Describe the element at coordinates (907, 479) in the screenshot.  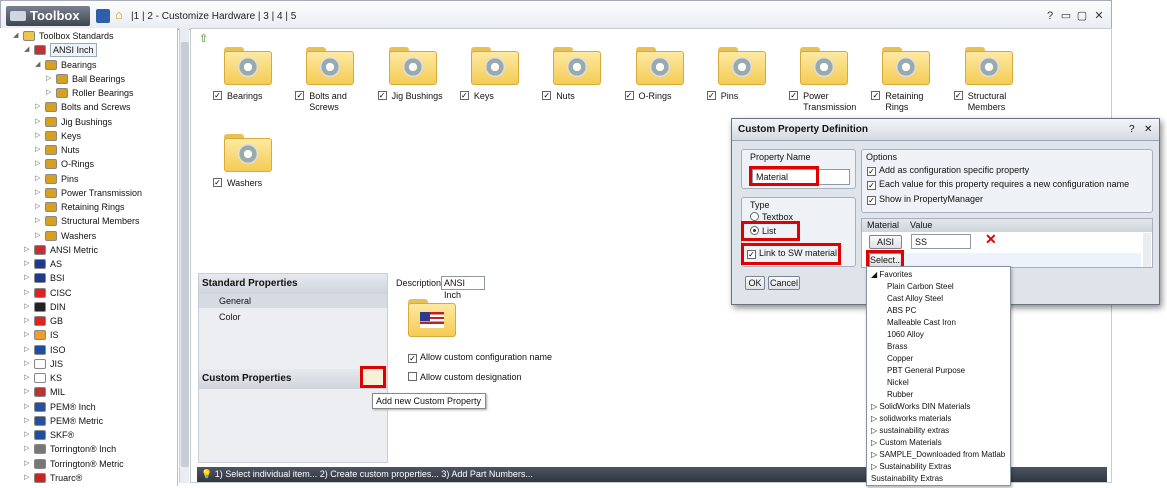
I see `material-list-item: Sustainability Extras` at that location.